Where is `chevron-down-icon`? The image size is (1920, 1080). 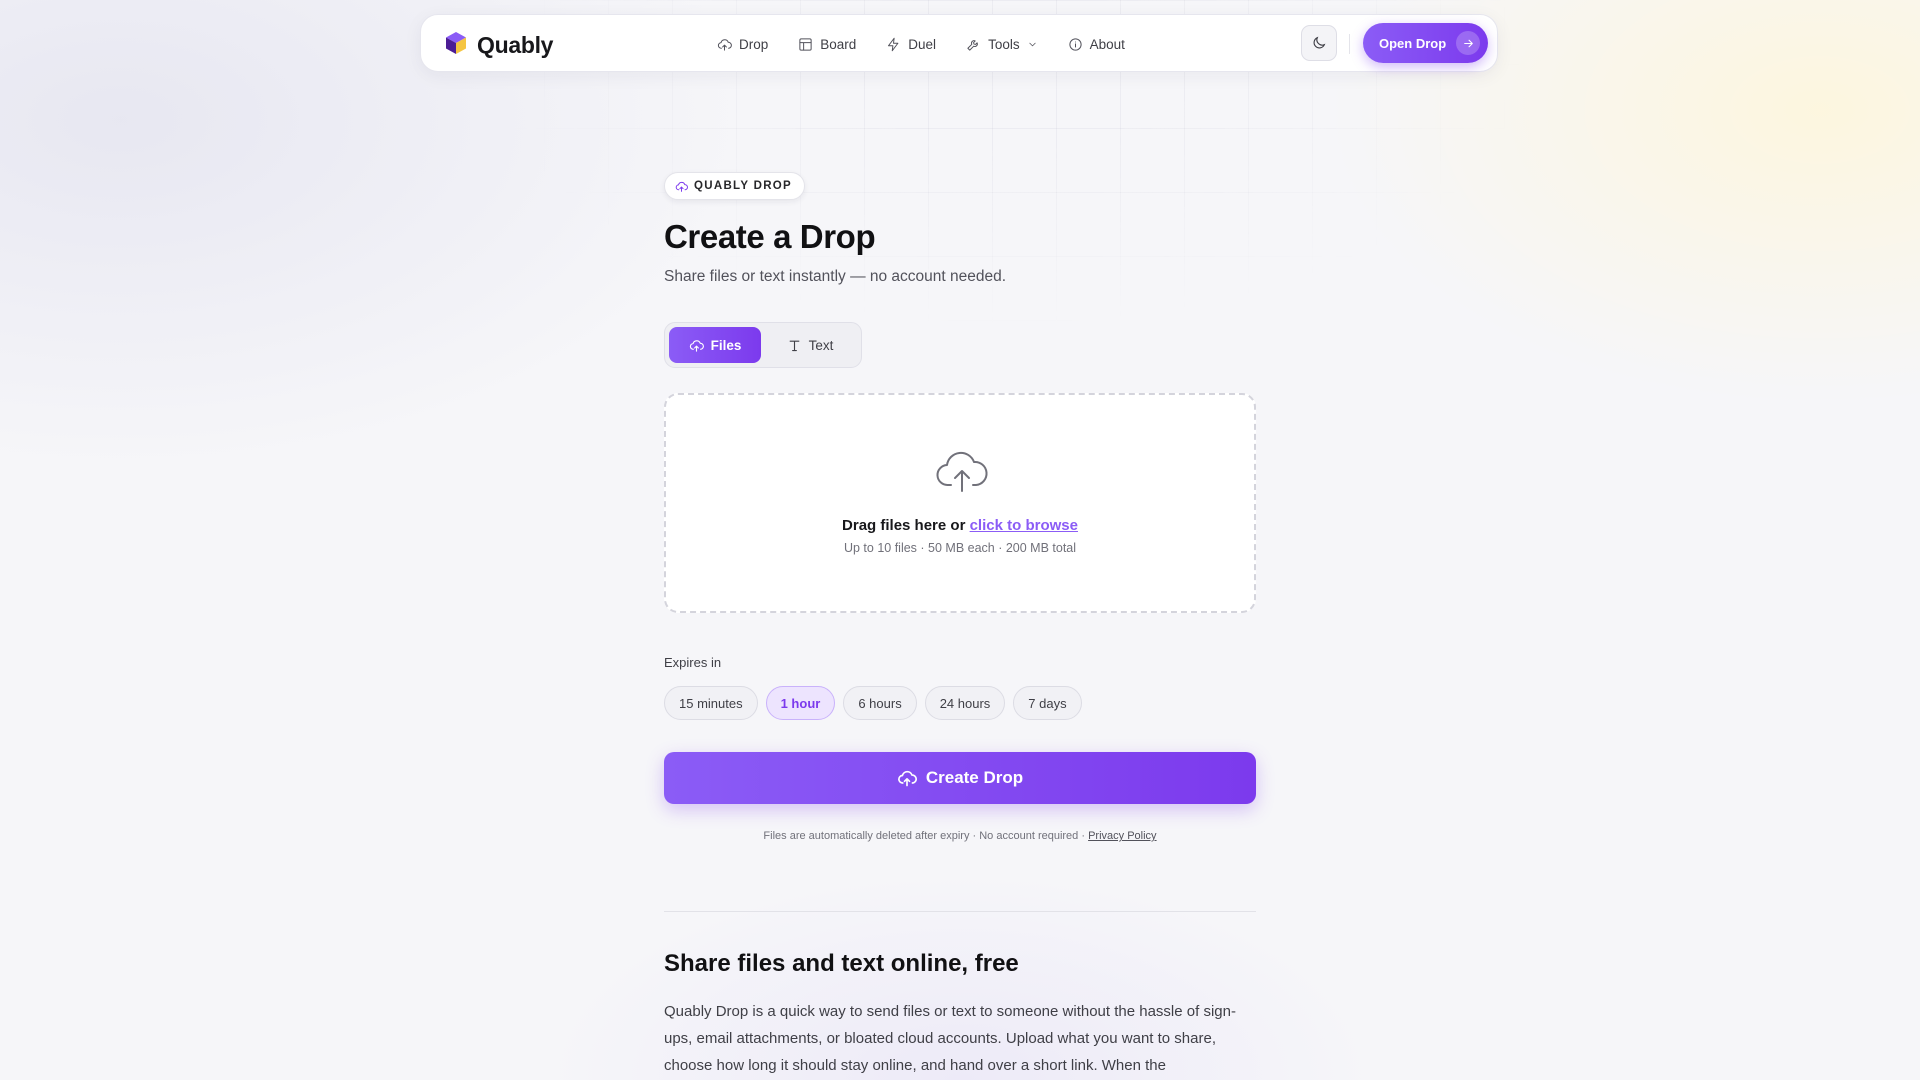 chevron-down-icon is located at coordinates (1032, 44).